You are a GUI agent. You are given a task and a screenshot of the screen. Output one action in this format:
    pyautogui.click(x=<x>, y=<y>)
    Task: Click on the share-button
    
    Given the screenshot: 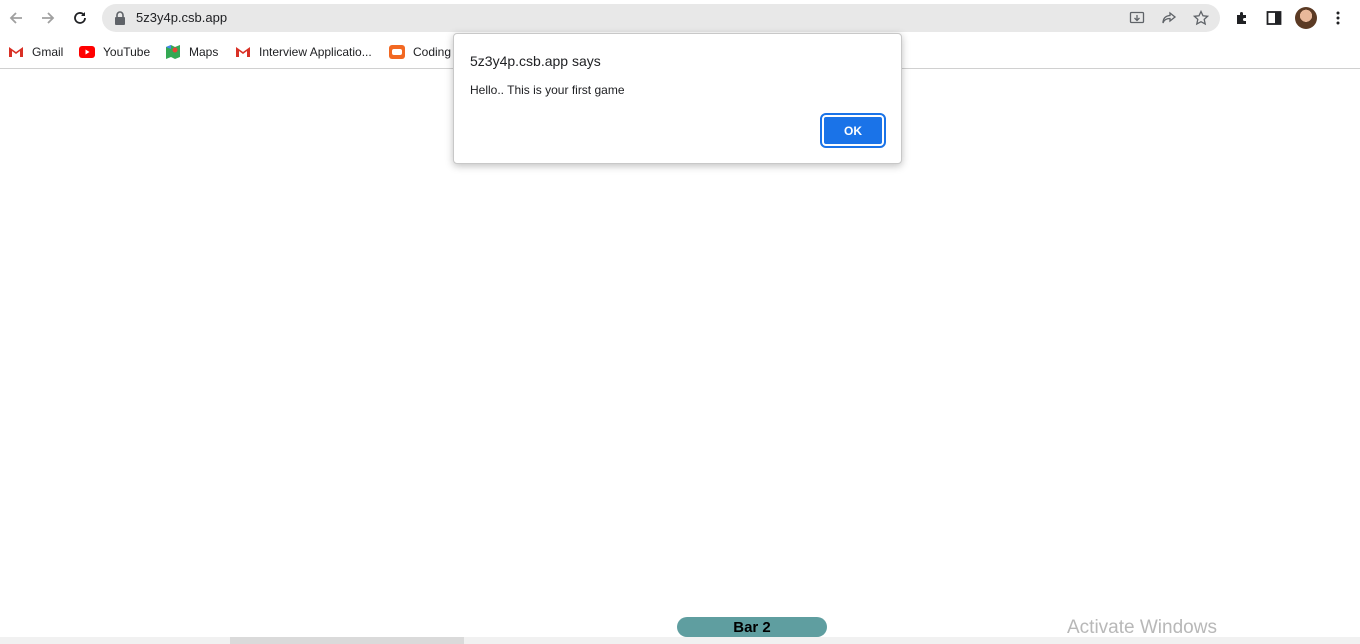 What is the action you would take?
    pyautogui.click(x=1169, y=18)
    